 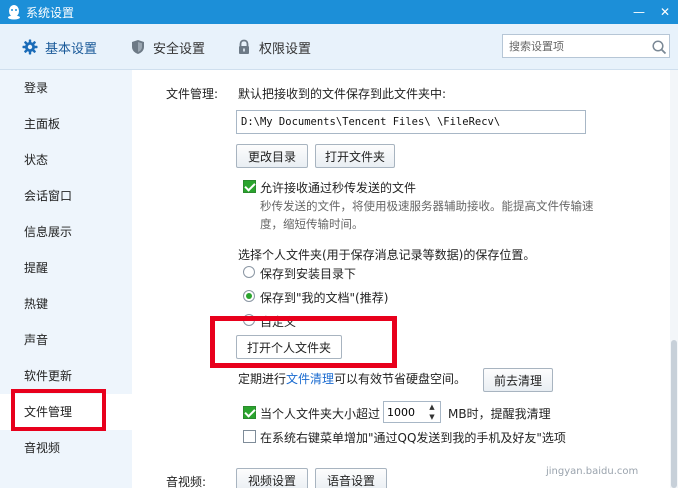 I want to click on audio-video-section-label: 音视频:, so click(x=186, y=481).